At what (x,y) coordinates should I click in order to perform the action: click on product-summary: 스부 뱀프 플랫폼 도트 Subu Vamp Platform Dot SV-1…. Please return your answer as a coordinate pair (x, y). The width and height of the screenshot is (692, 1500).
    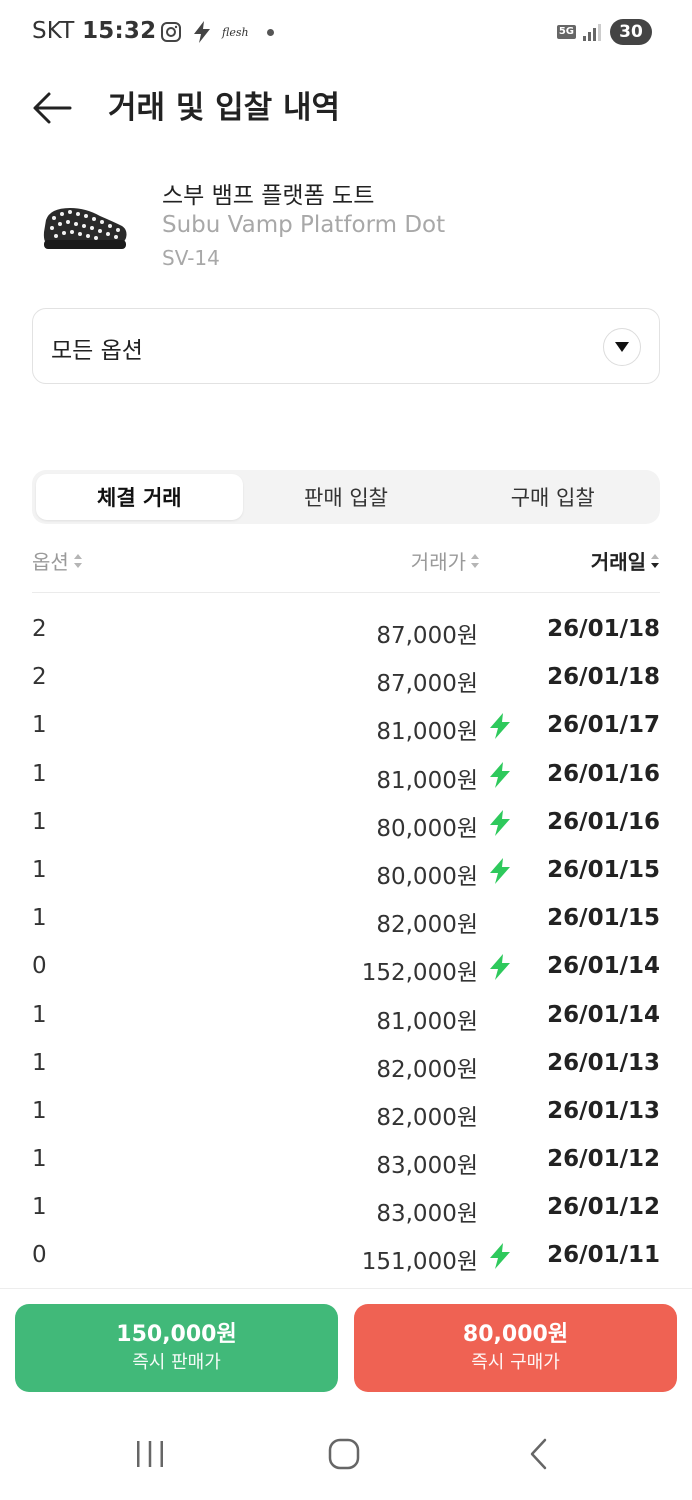
    Looking at the image, I should click on (346, 223).